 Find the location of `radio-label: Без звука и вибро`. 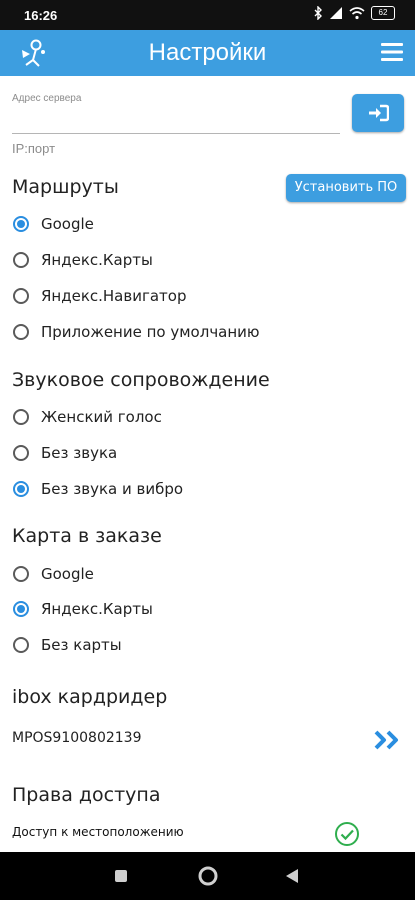

radio-label: Без звука и вибро is located at coordinates (112, 489).